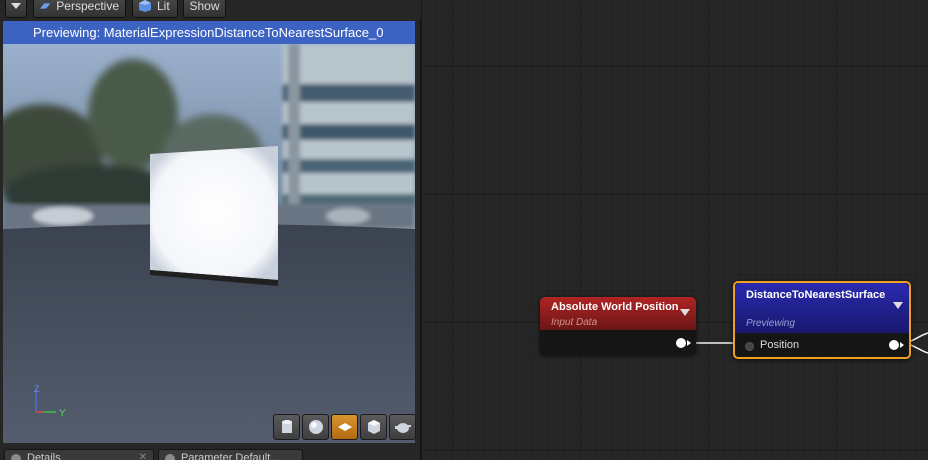 This screenshot has width=928, height=460. Describe the element at coordinates (816, 295) in the screenshot. I see `node-title: DistanceToNearestSurface` at that location.